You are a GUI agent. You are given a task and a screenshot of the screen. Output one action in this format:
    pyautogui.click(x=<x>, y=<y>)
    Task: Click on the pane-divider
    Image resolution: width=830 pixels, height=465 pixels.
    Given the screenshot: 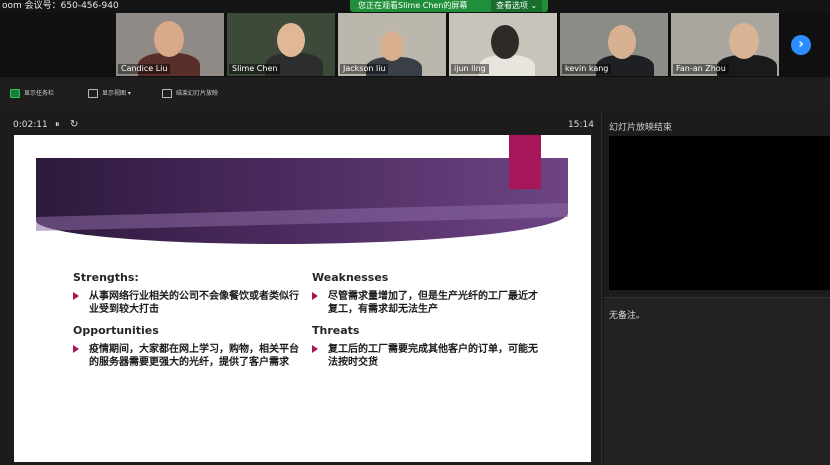 What is the action you would take?
    pyautogui.click(x=601, y=288)
    